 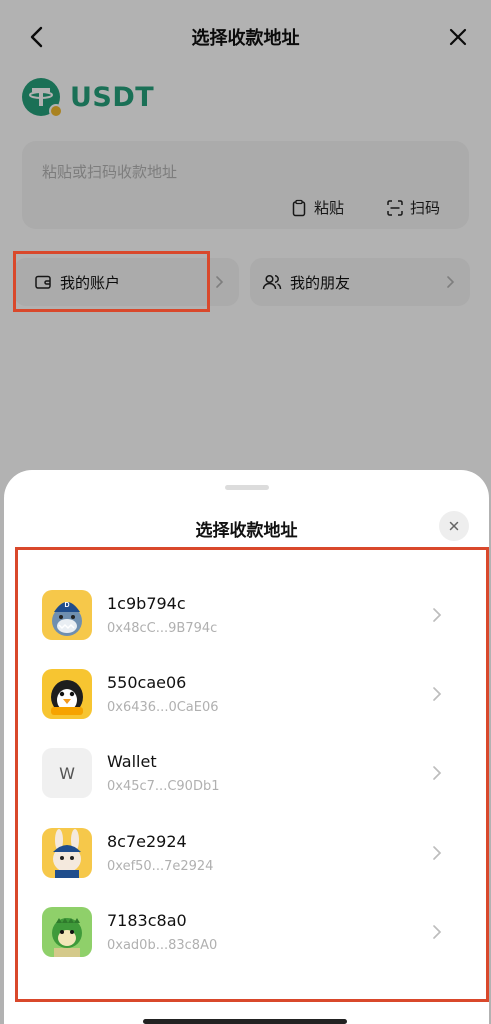 What do you see at coordinates (132, 761) in the screenshot?
I see `wallet-name: Wallet` at bounding box center [132, 761].